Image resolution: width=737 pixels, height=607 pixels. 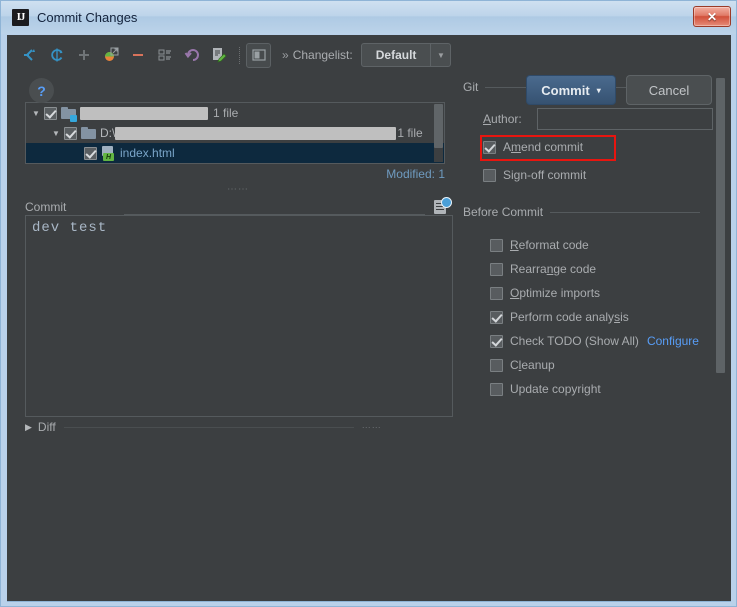 I want to click on author-label: Author:, so click(x=502, y=119).